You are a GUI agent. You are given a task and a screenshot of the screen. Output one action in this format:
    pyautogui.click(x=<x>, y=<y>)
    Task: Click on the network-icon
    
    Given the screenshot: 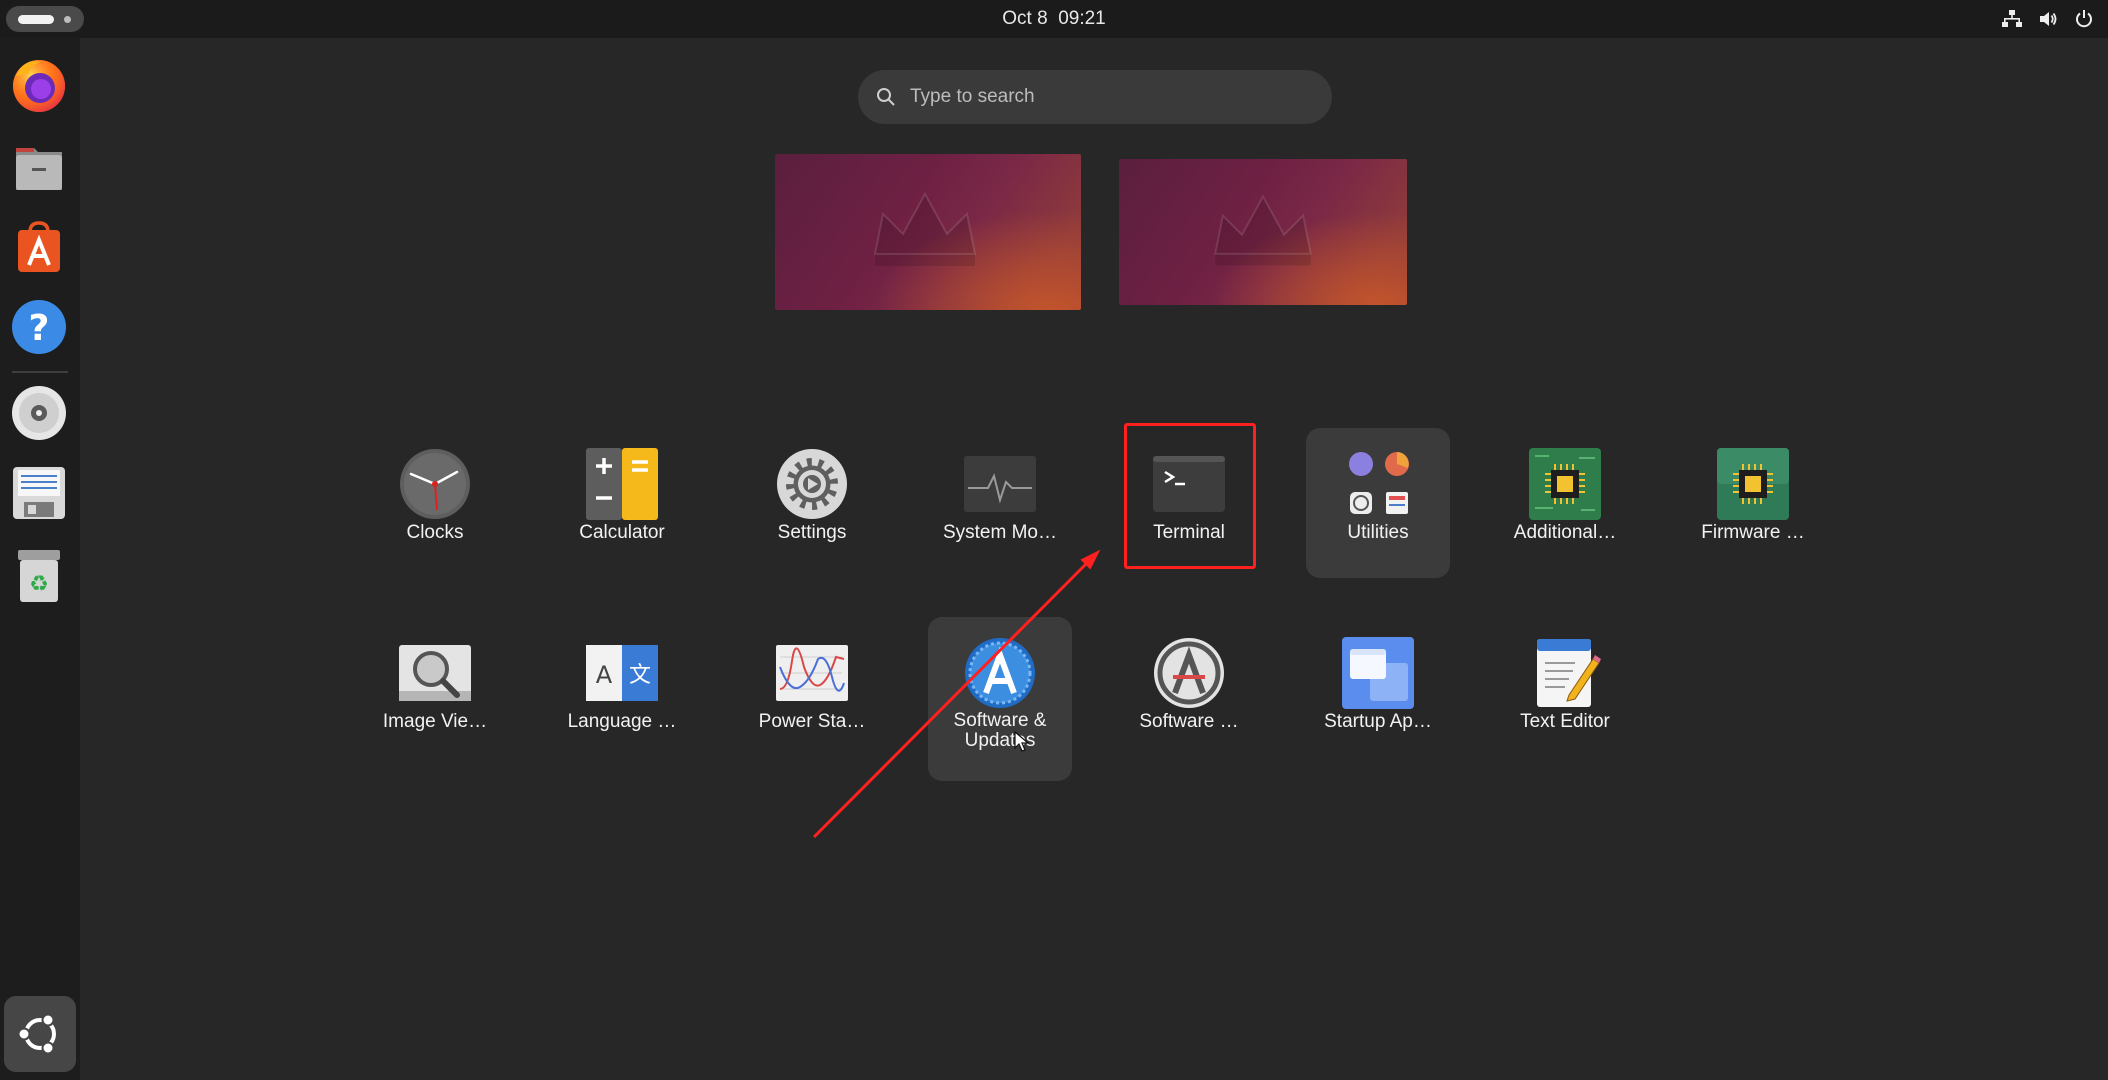 What is the action you would take?
    pyautogui.click(x=2012, y=19)
    